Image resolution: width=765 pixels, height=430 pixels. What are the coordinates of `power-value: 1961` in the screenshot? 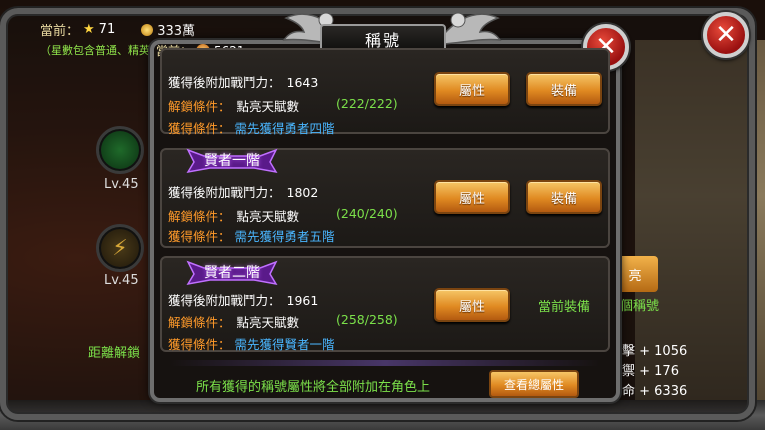 It's located at (302, 300).